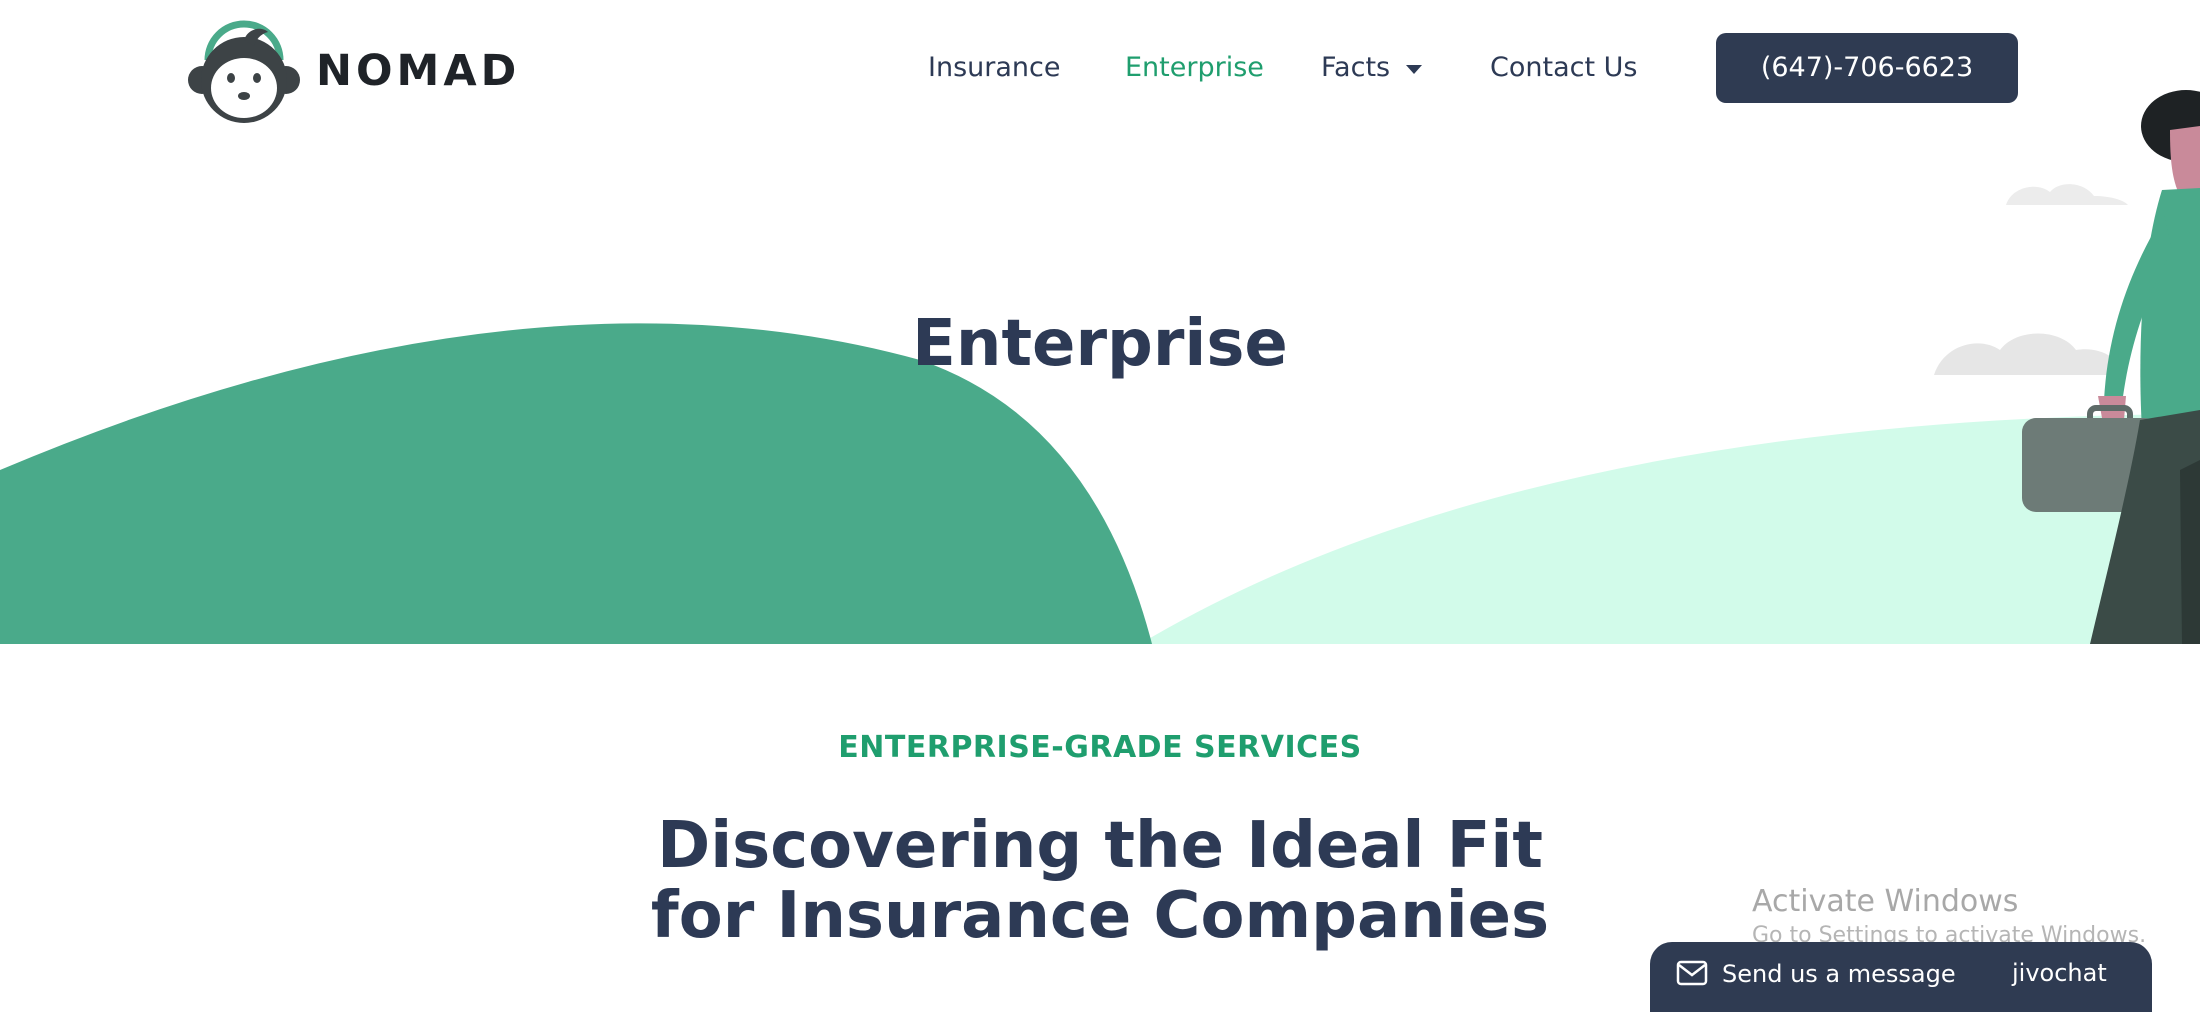 The image size is (2200, 1012). I want to click on chat-label: Send us a message, so click(1839, 974).